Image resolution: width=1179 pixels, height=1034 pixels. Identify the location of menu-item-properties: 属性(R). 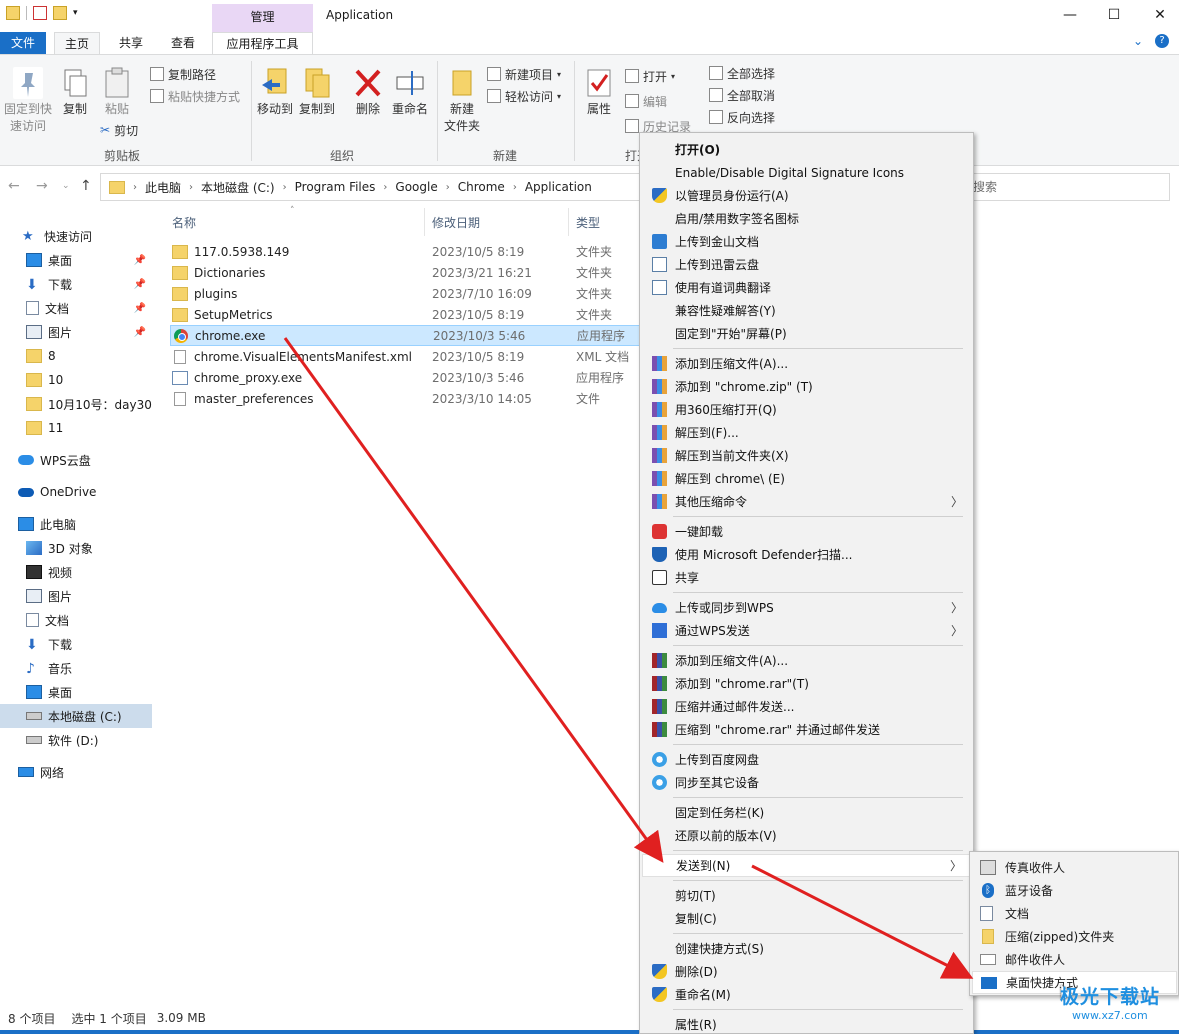
(806, 1023).